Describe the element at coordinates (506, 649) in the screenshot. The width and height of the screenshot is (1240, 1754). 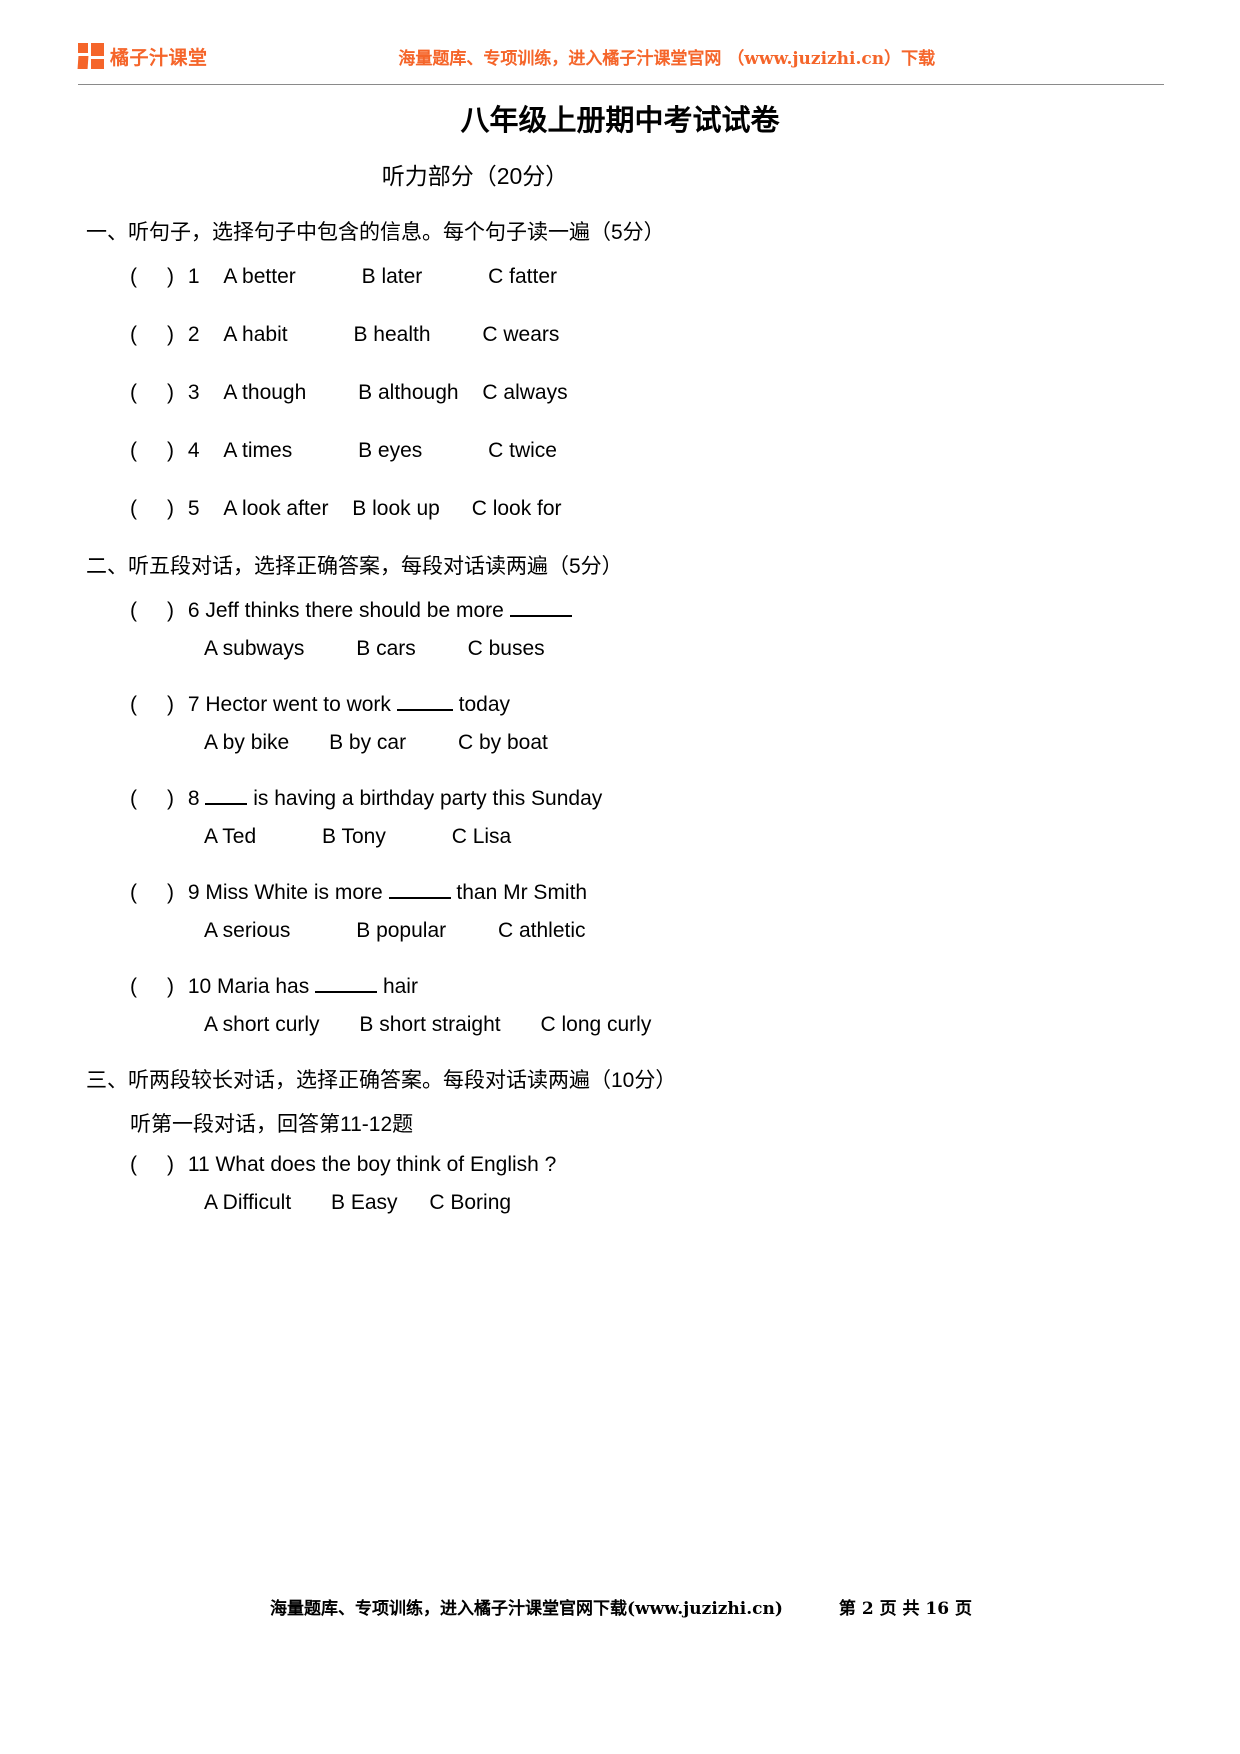
I see `option-c: C buses` at that location.